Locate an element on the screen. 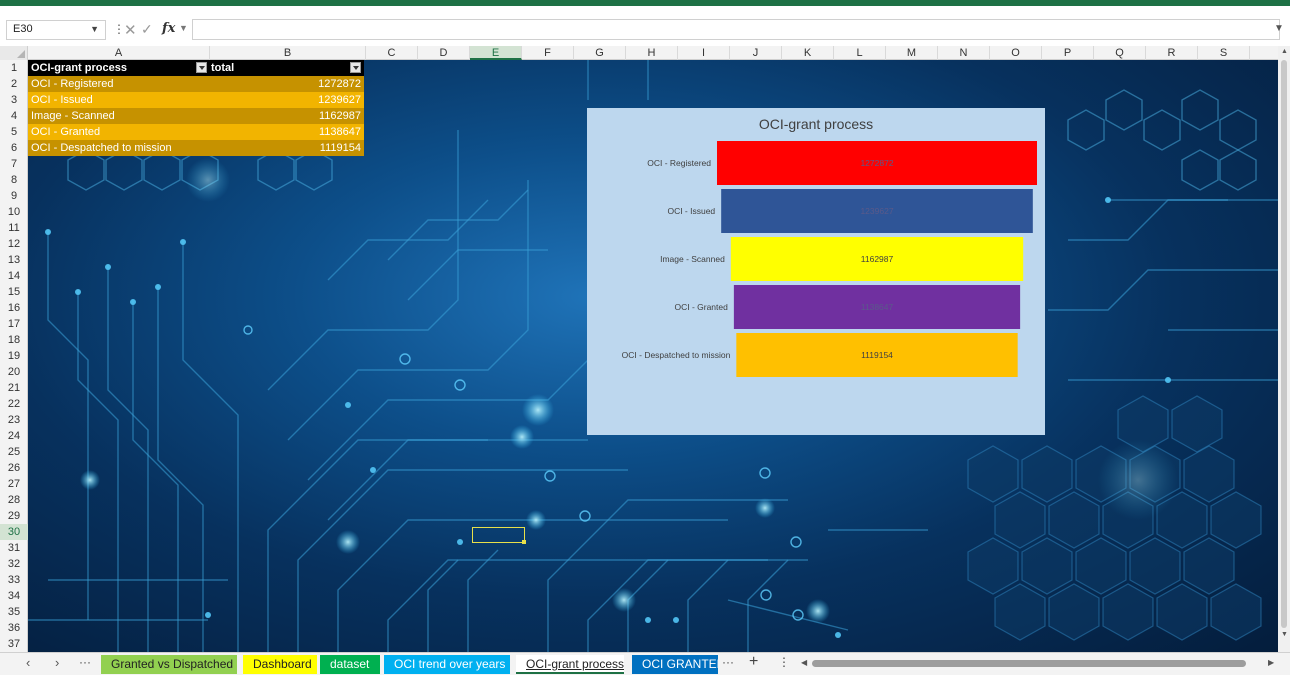 The width and height of the screenshot is (1290, 675). pivot-row: Image - Scanned 1162987 is located at coordinates (196, 116).